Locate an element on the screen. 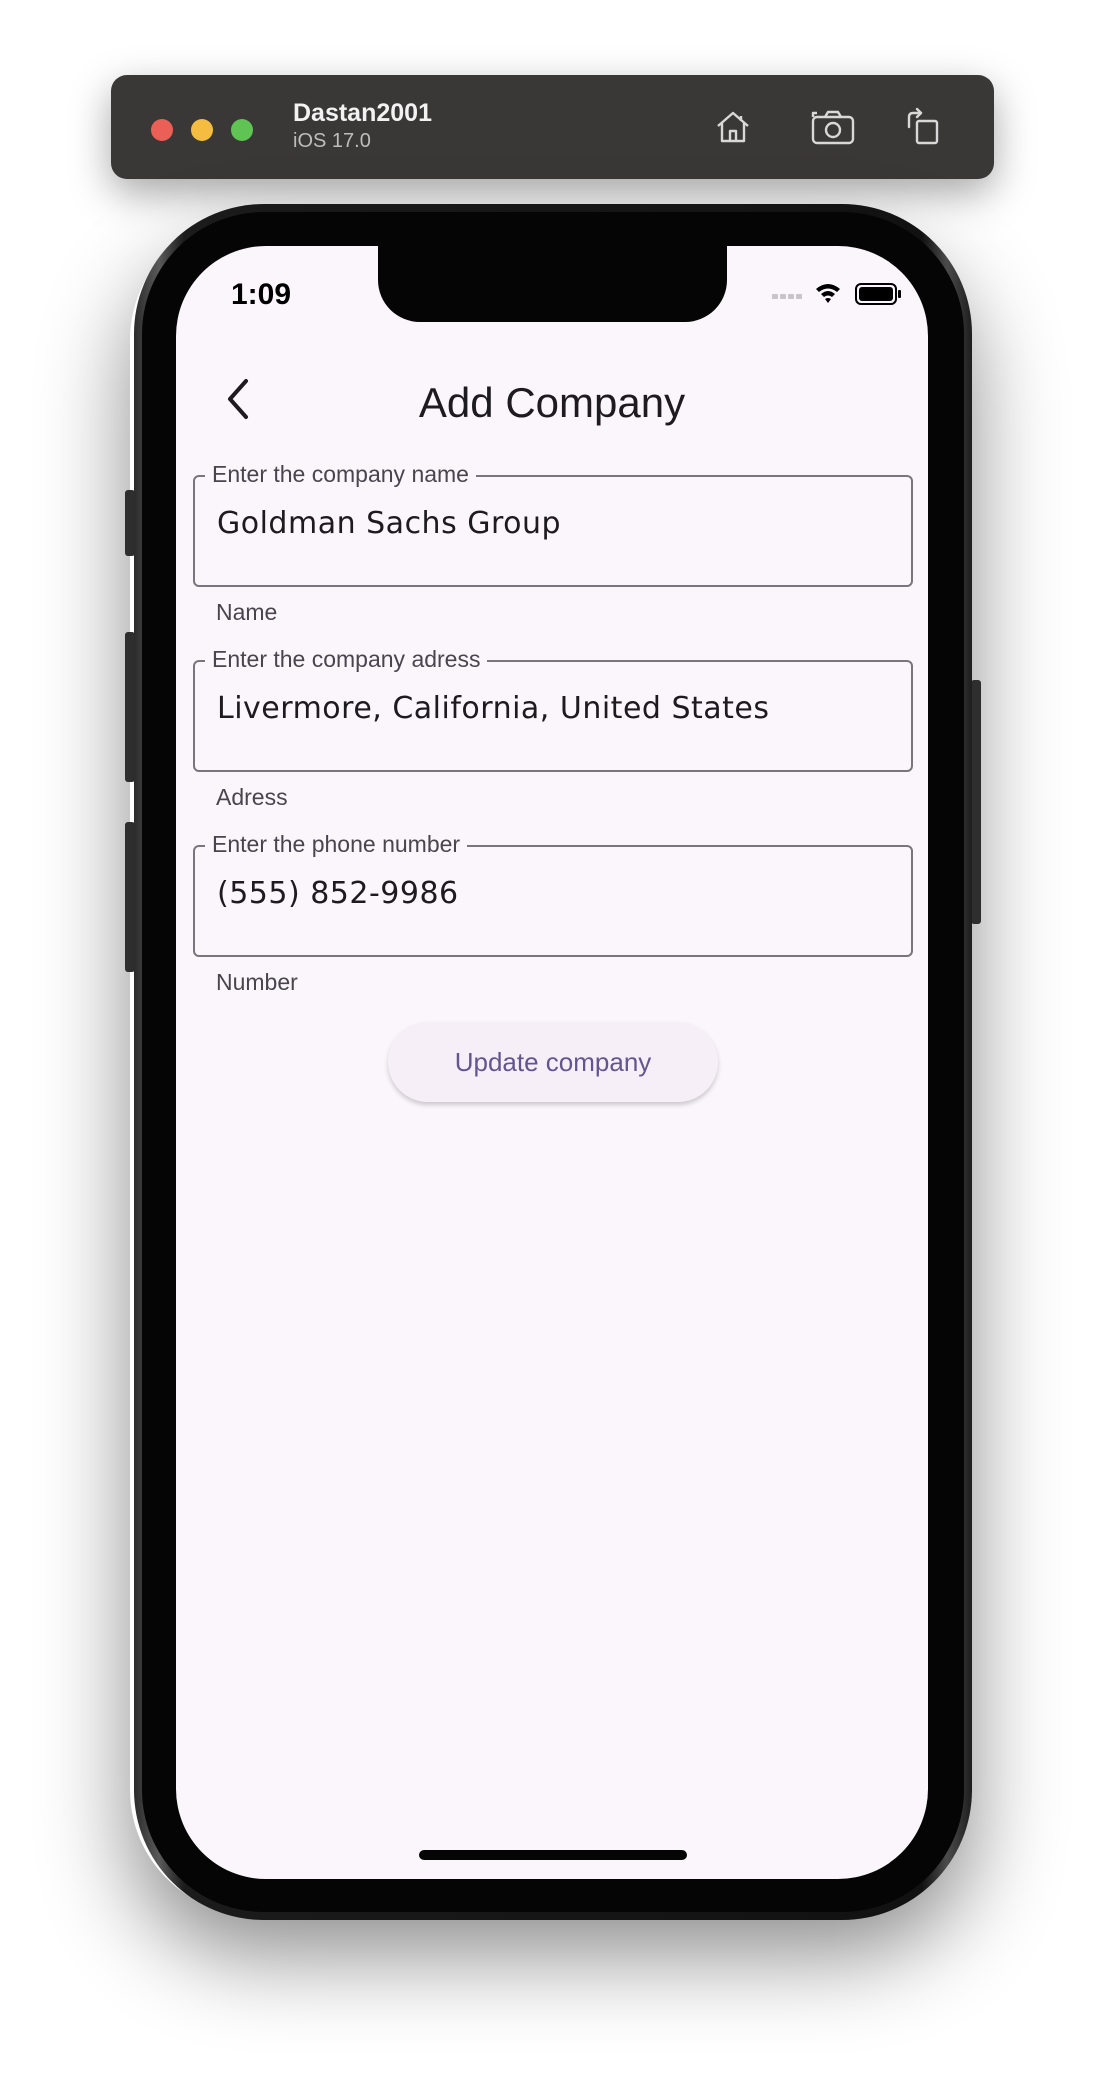 Image resolution: width=1108 pixels, height=2076 pixels. page-title: Add Company is located at coordinates (552, 402).